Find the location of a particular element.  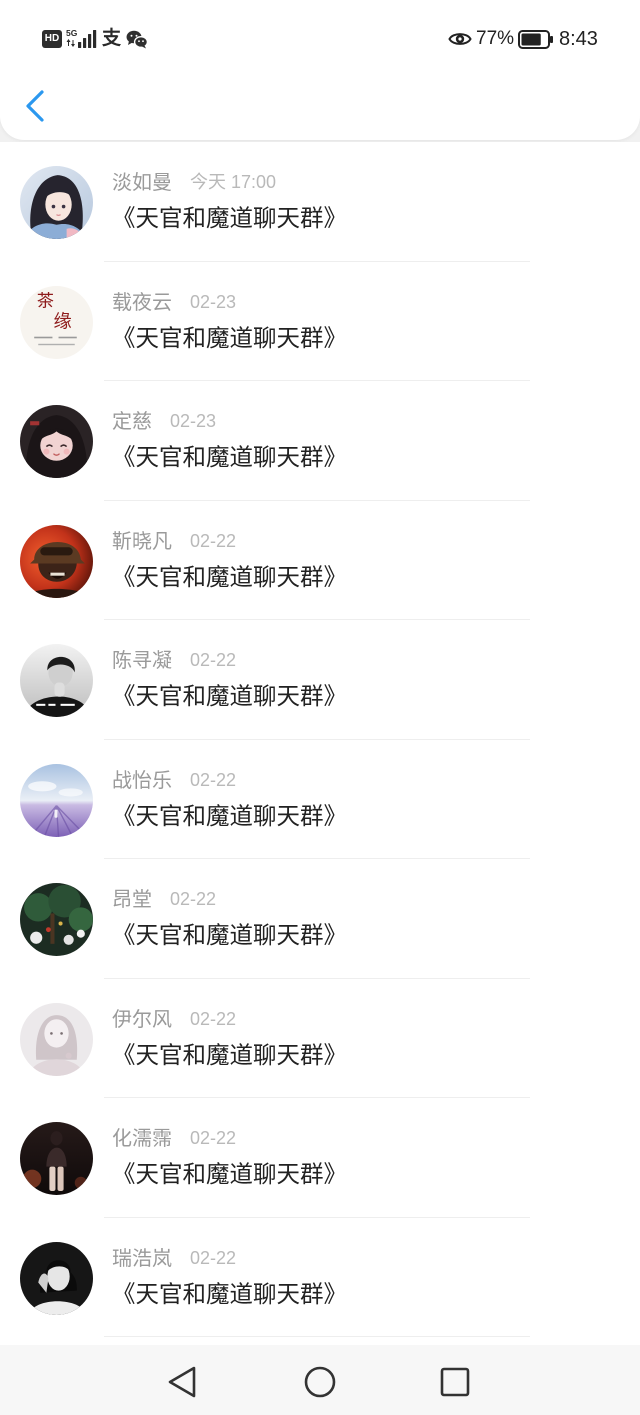

message-meta: 定慈 02-23 is located at coordinates (164, 421).